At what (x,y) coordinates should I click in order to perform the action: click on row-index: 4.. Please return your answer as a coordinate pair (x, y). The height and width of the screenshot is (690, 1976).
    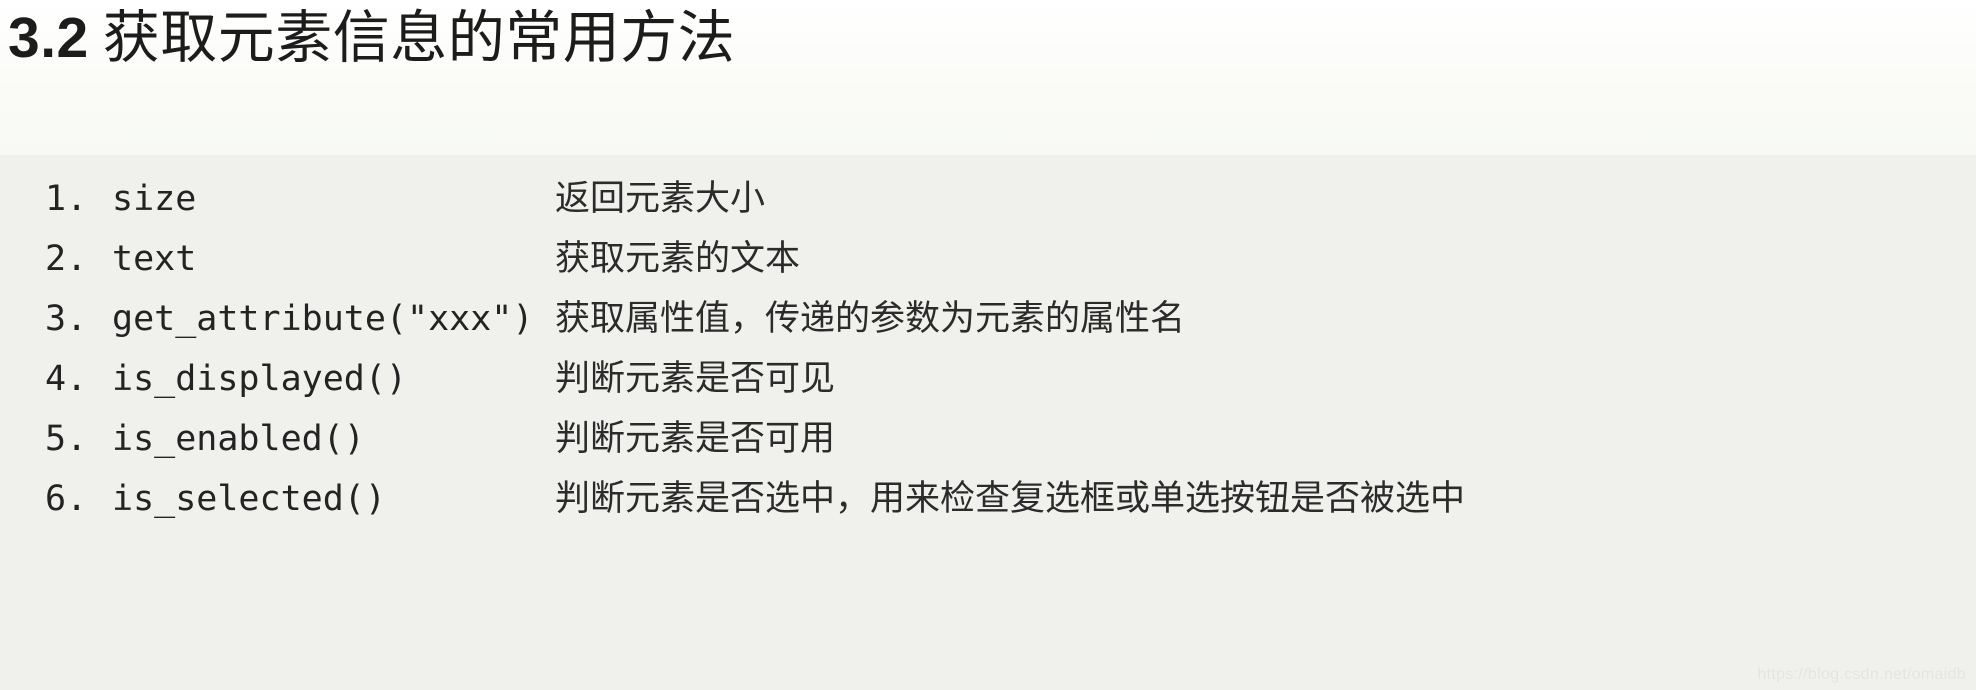
    Looking at the image, I should click on (66, 379).